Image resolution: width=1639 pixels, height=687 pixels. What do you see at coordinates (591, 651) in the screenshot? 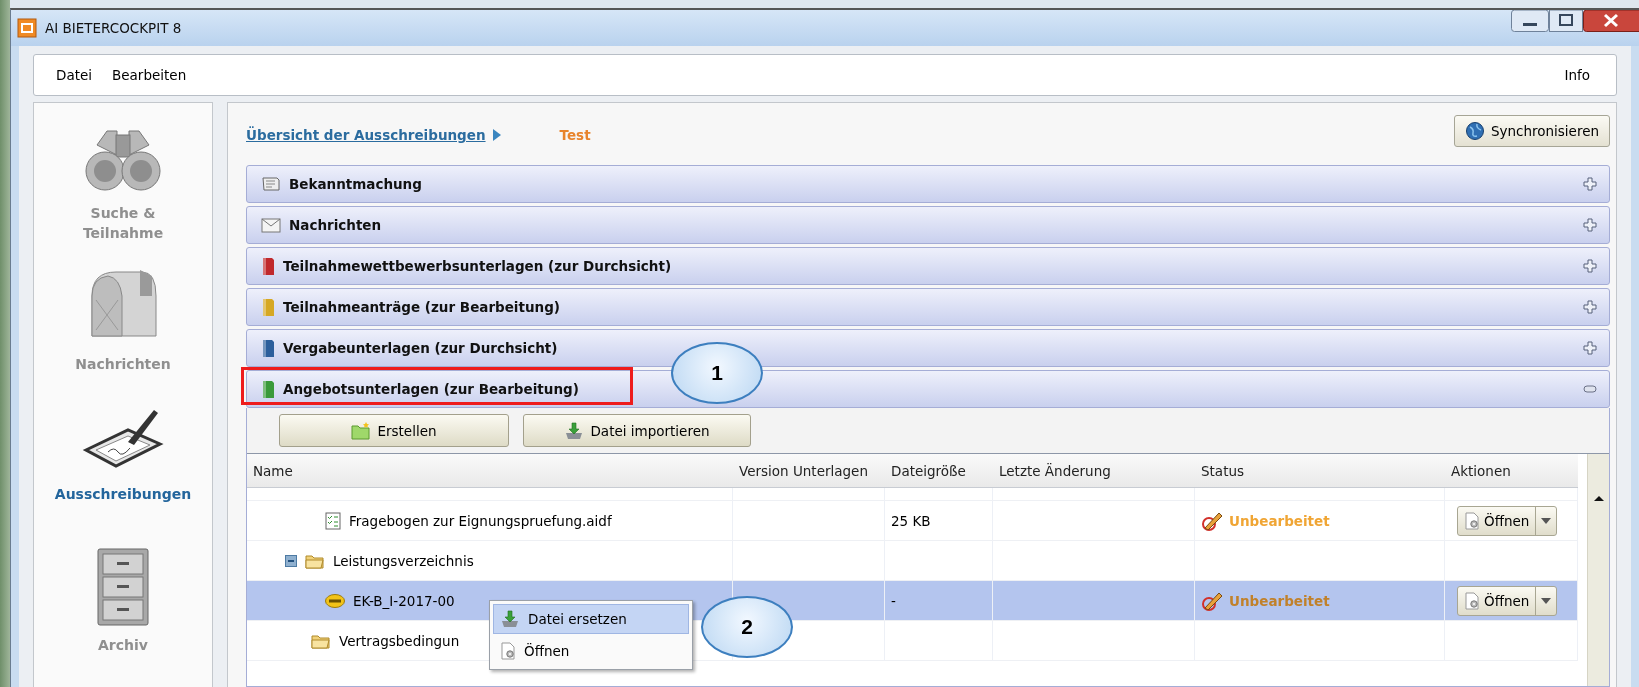
I see `menu-item: Öffnen` at bounding box center [591, 651].